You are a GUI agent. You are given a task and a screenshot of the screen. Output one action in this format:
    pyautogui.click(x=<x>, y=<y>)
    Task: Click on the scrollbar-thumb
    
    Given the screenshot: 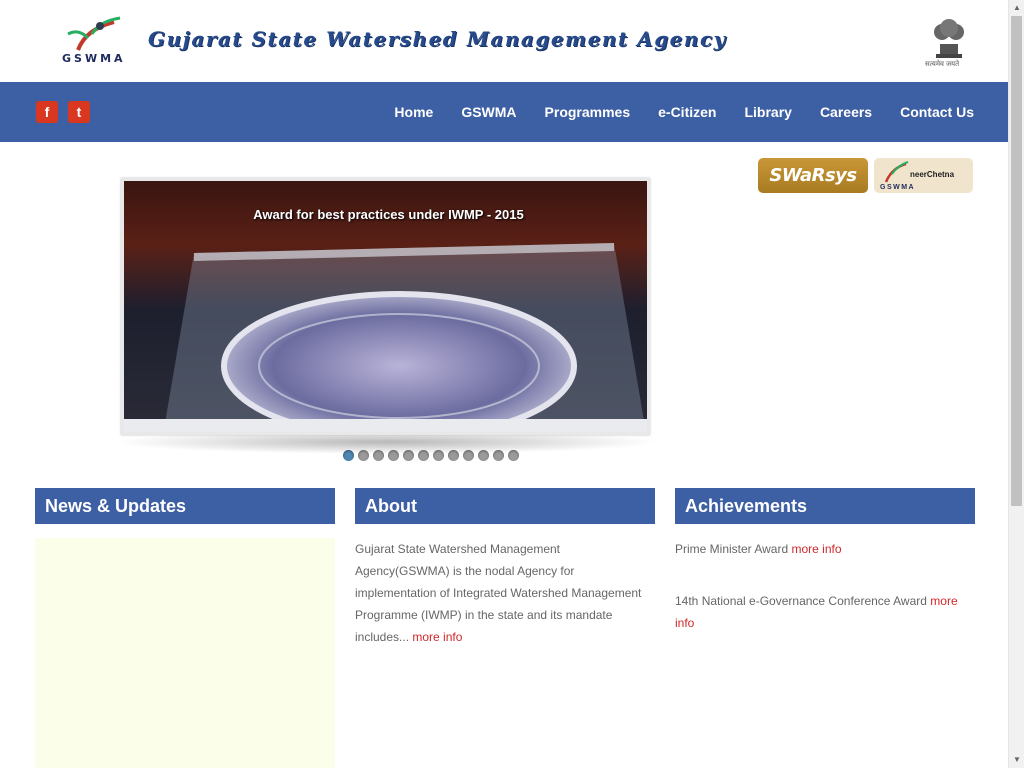 What is the action you would take?
    pyautogui.click(x=1016, y=261)
    